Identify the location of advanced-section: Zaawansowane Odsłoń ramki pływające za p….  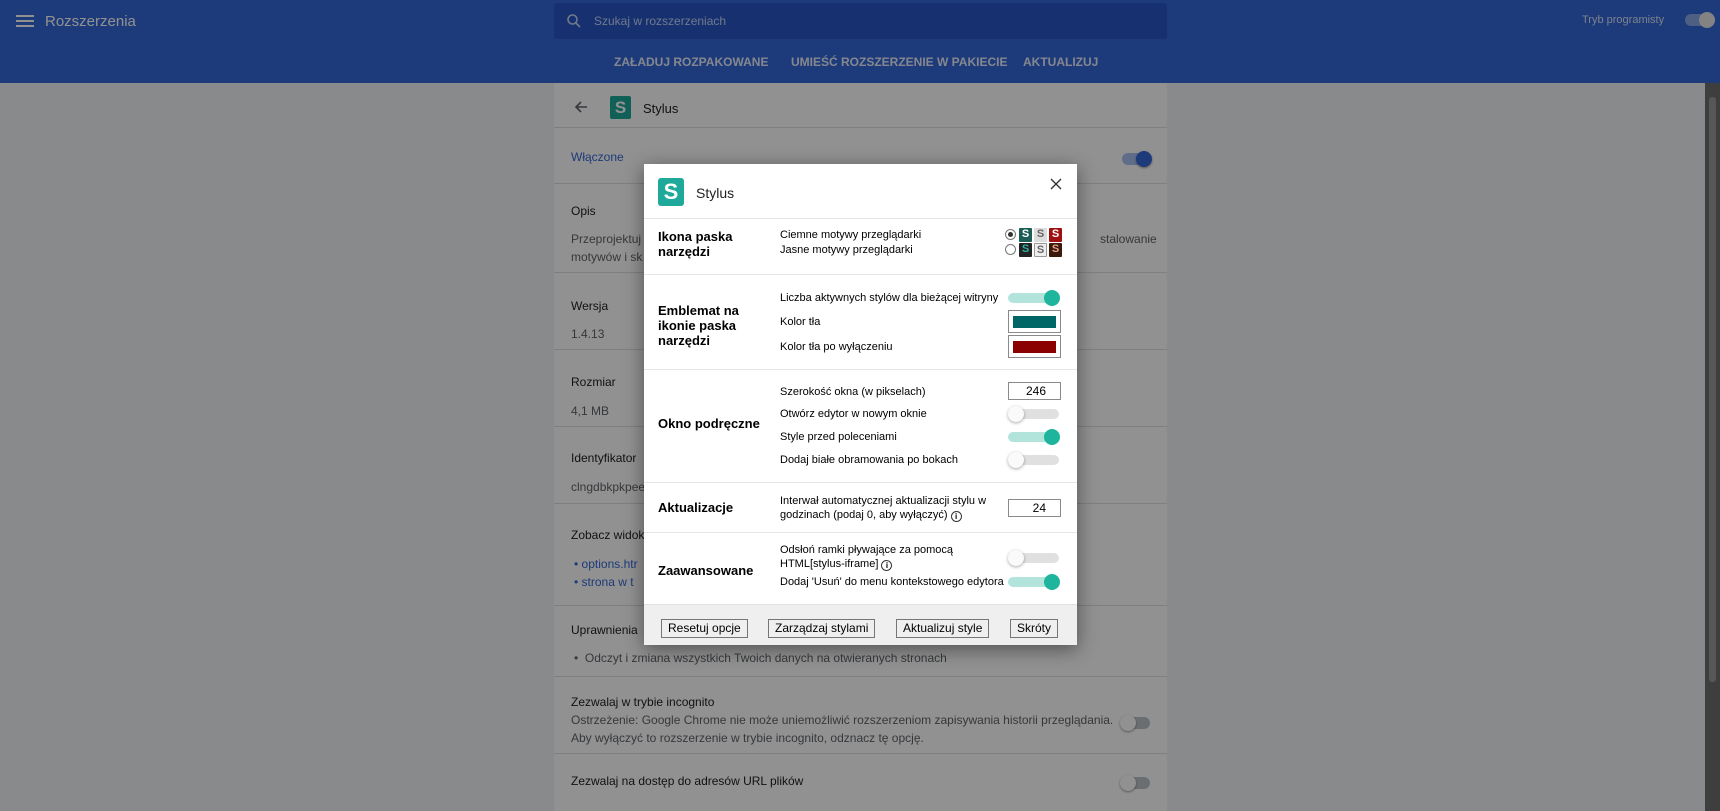
(860, 568).